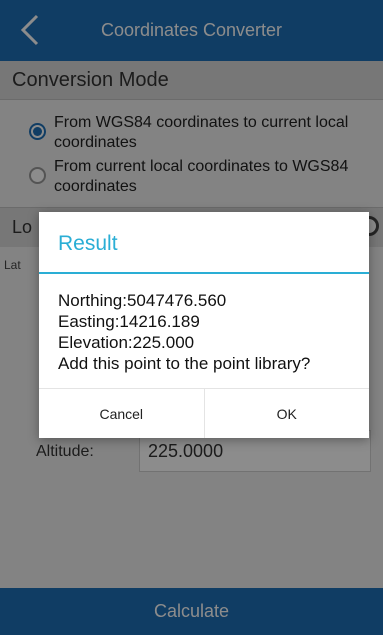 Image resolution: width=383 pixels, height=635 pixels. What do you see at coordinates (122, 413) in the screenshot?
I see `cancel-button: Cancel` at bounding box center [122, 413].